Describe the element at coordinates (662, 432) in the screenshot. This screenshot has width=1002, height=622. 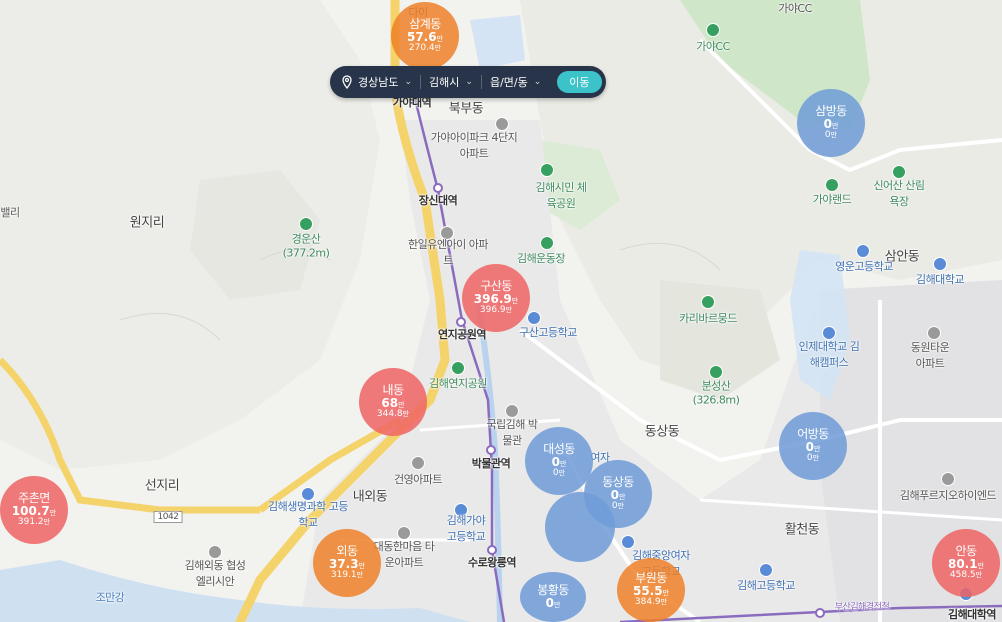
I see `map-label: 동상동` at that location.